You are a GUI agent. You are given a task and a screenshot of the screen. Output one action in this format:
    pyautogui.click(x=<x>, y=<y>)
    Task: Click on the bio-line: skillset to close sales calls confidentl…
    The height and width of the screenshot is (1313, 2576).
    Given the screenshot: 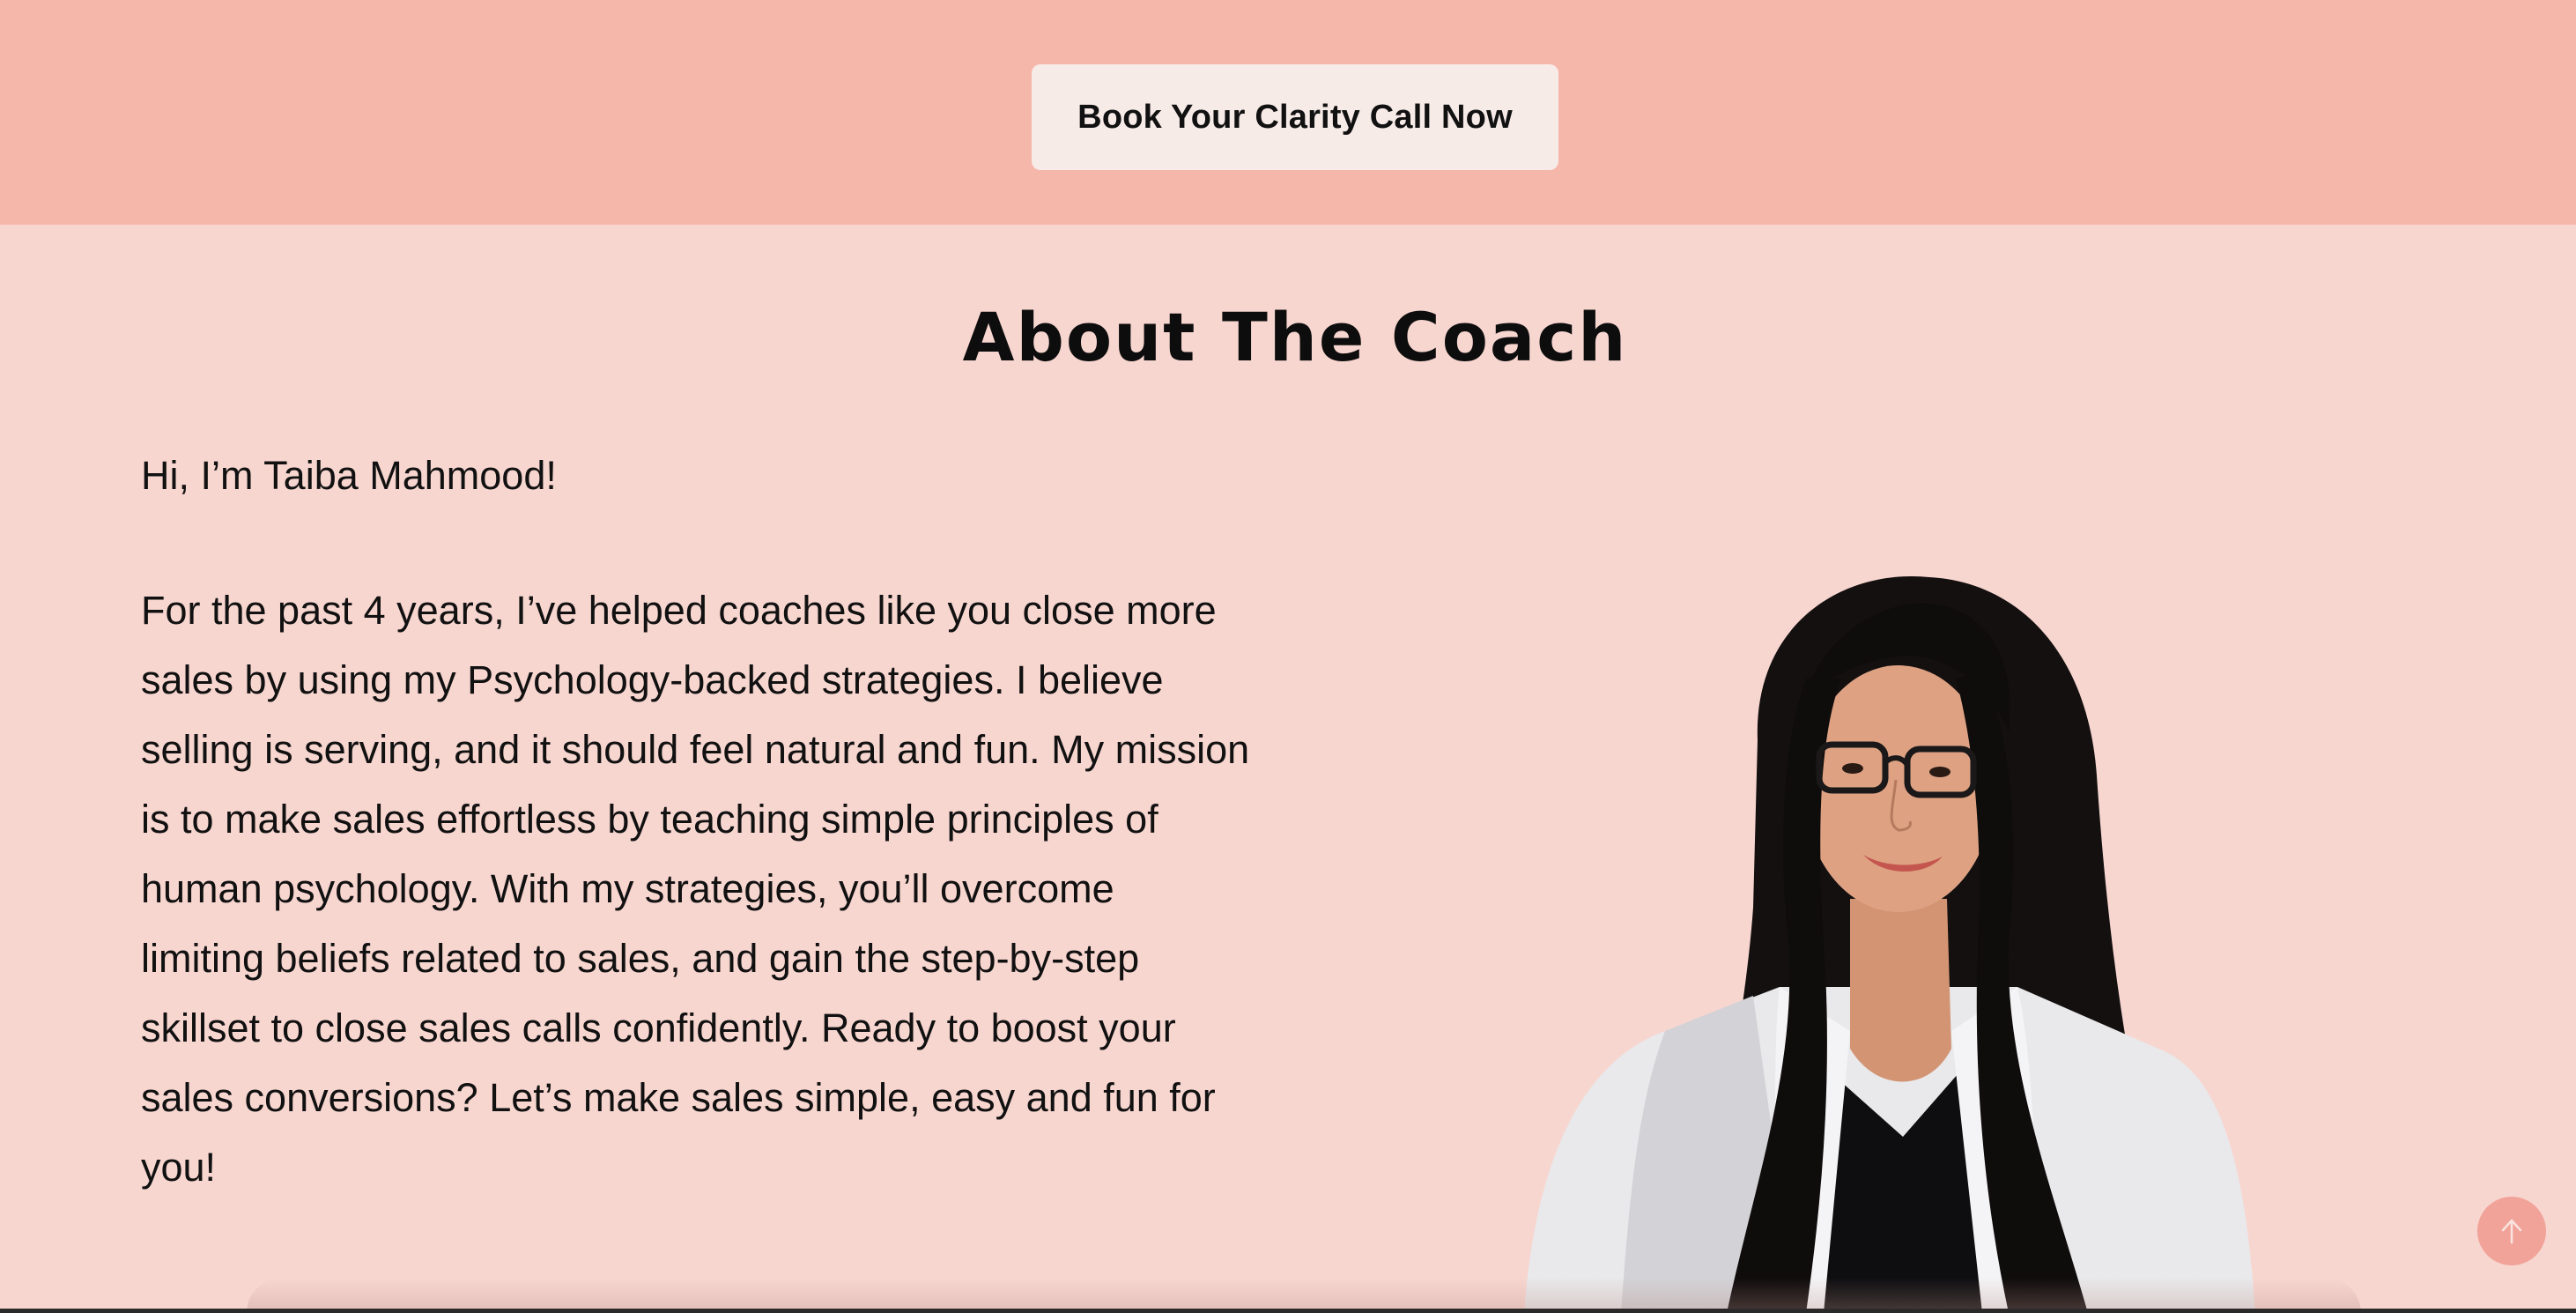 What is the action you would take?
    pyautogui.click(x=658, y=1028)
    